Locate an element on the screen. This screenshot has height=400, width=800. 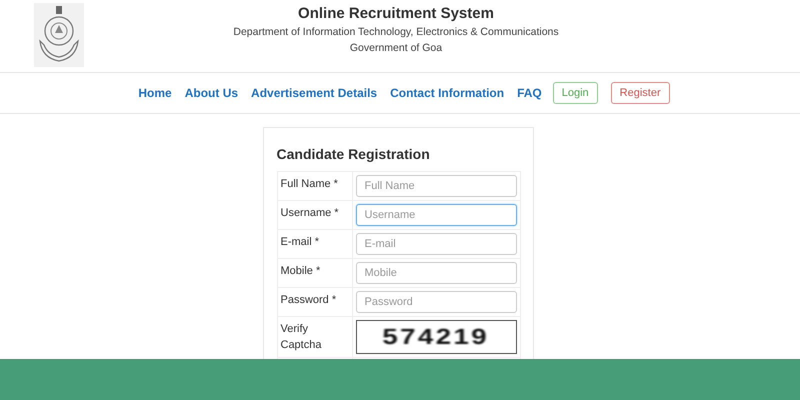
login-button: Login is located at coordinates (575, 93).